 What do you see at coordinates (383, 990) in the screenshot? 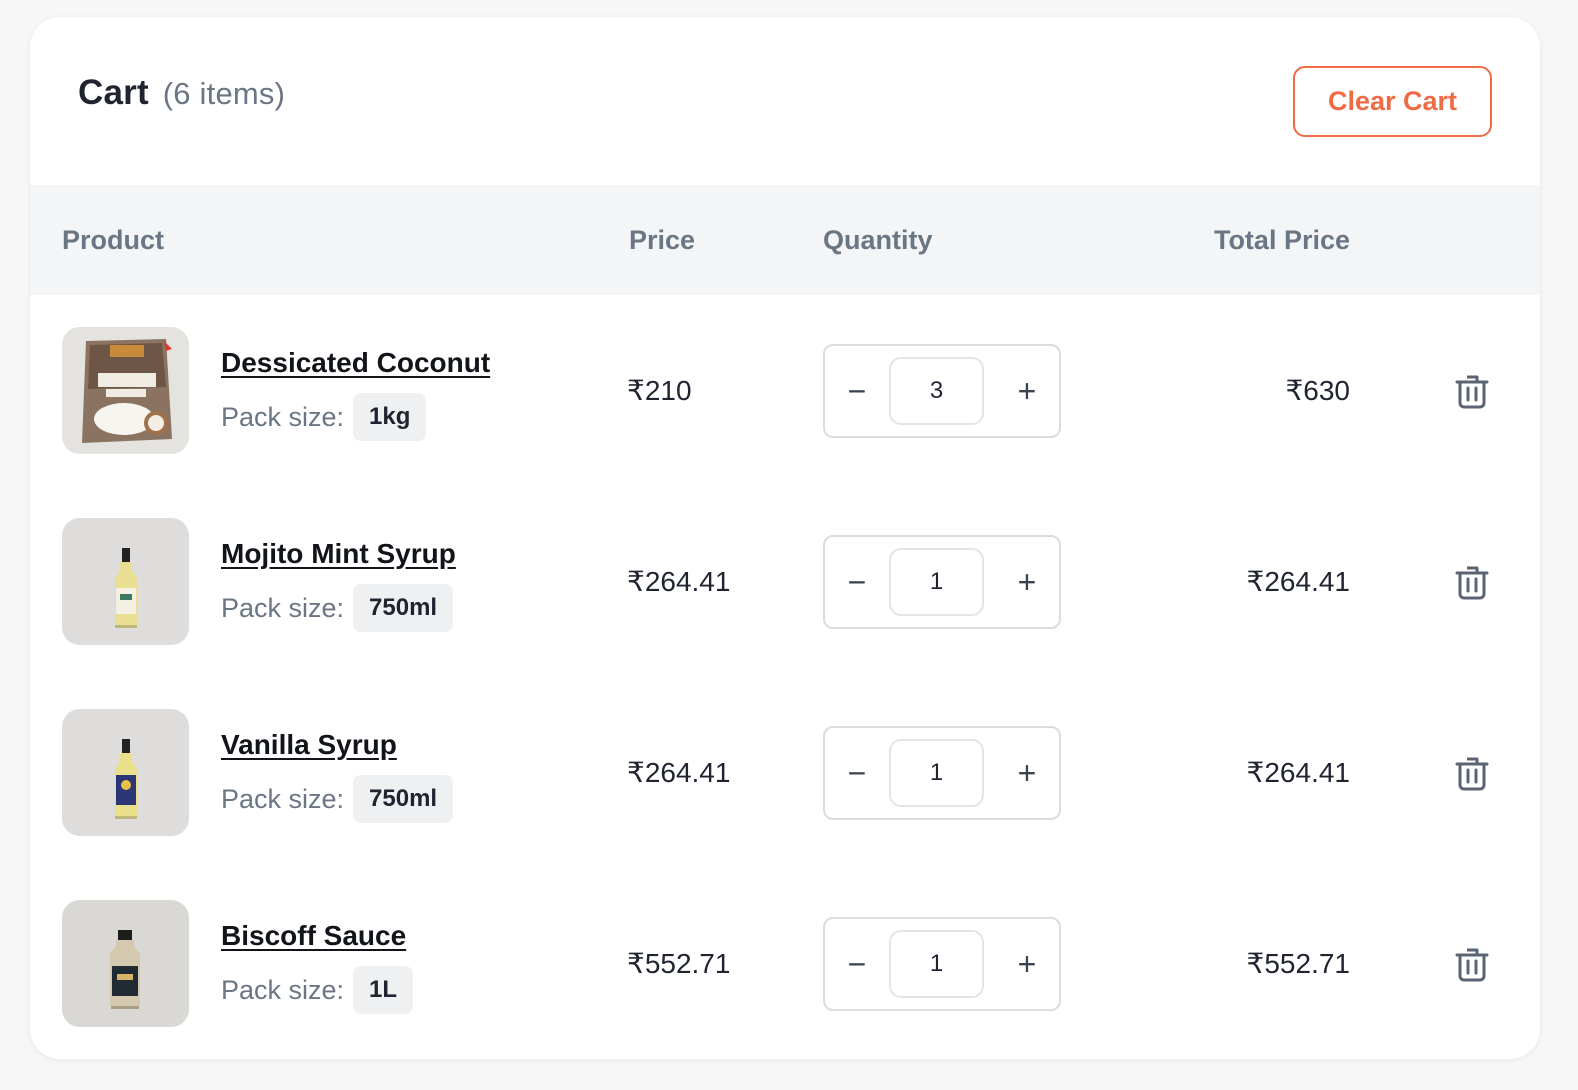
I see `pack-size-badge: 1L` at bounding box center [383, 990].